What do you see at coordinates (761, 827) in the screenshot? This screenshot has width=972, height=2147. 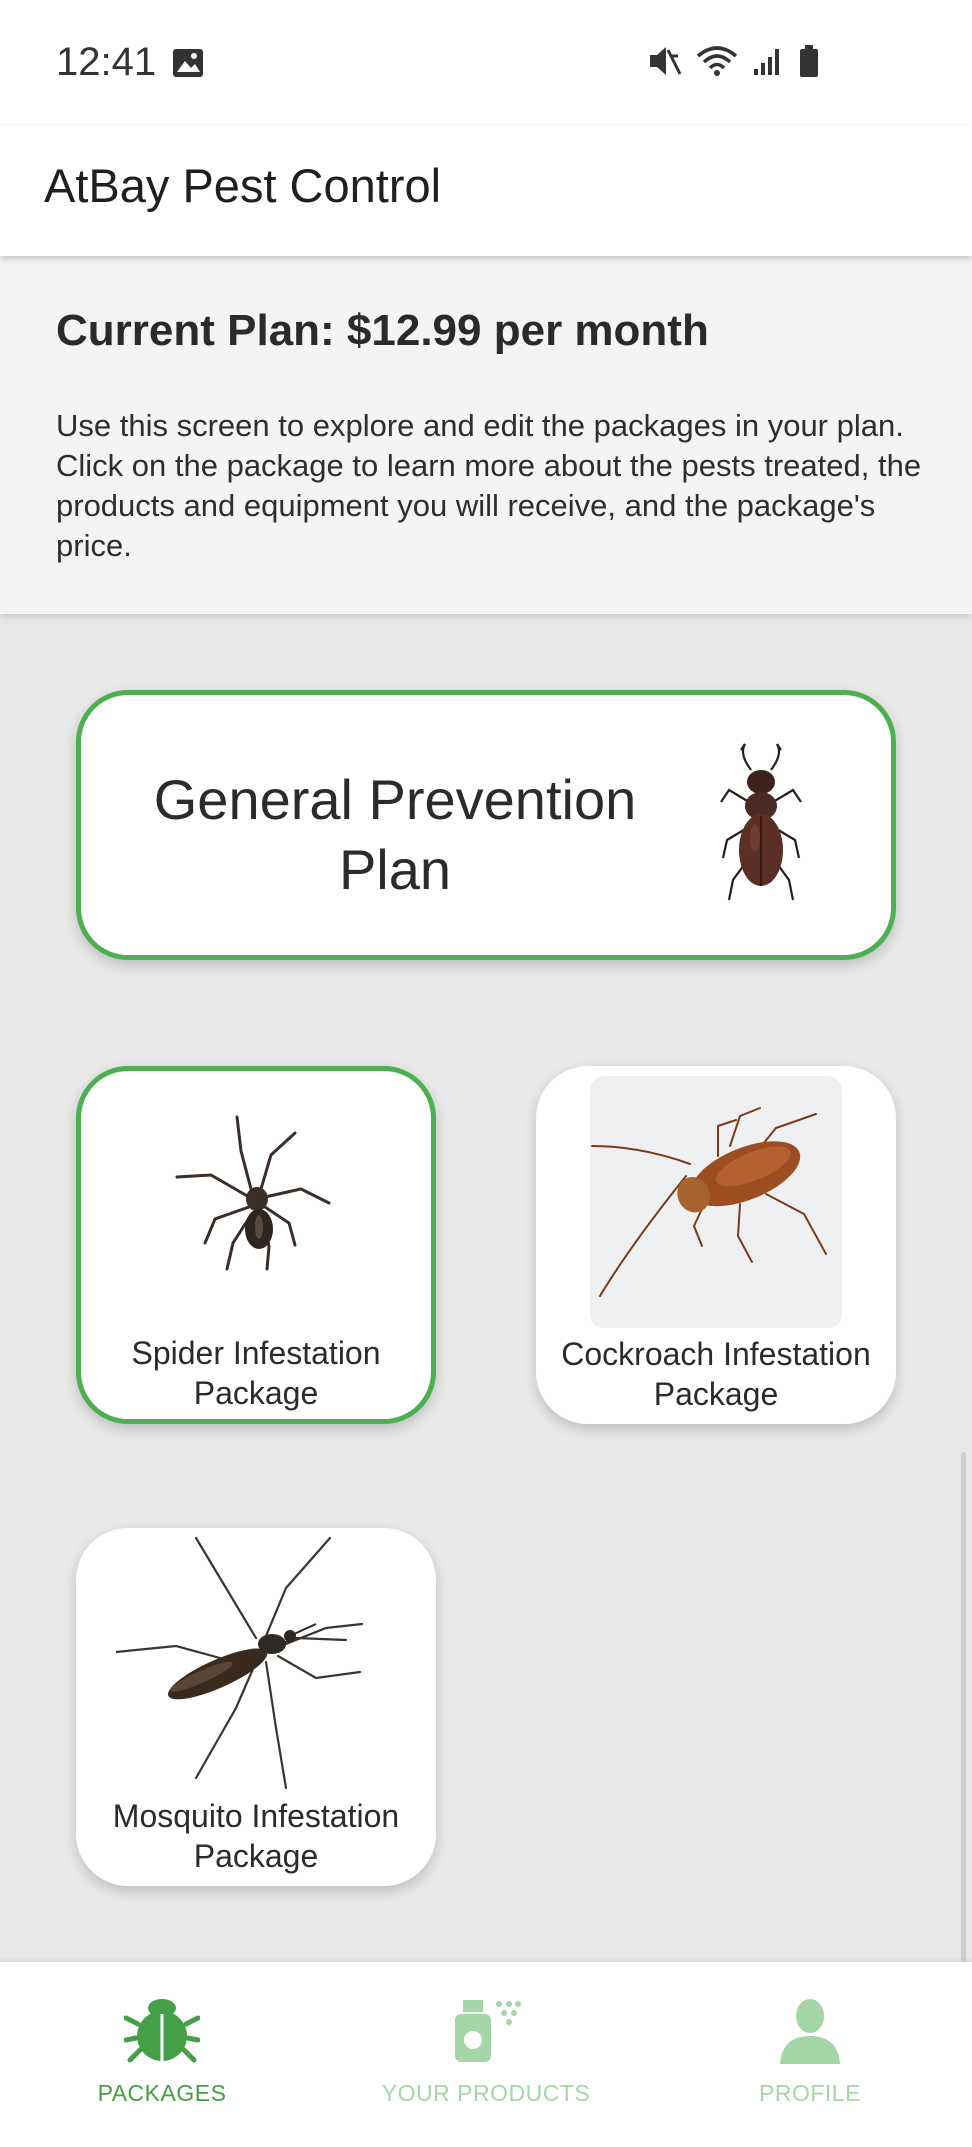 I see `stag-beetle-image` at bounding box center [761, 827].